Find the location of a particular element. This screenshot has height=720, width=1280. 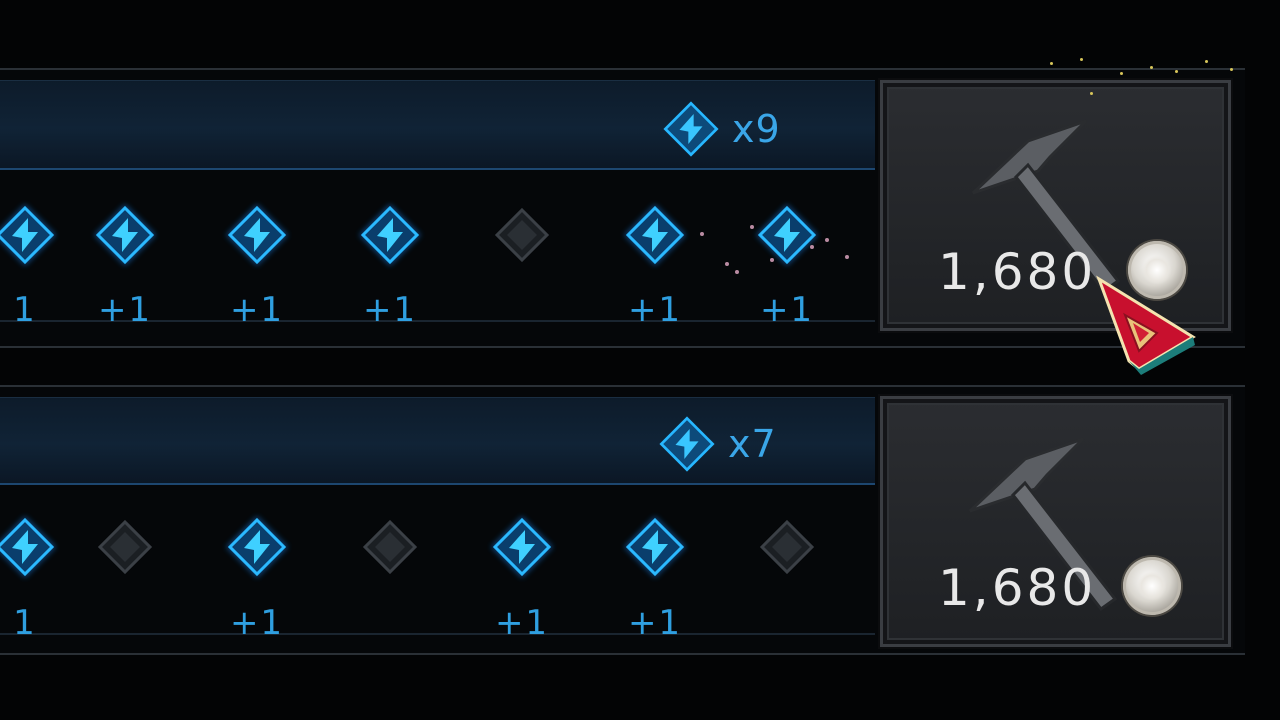

stone-counter: x9 is located at coordinates (720, 129).